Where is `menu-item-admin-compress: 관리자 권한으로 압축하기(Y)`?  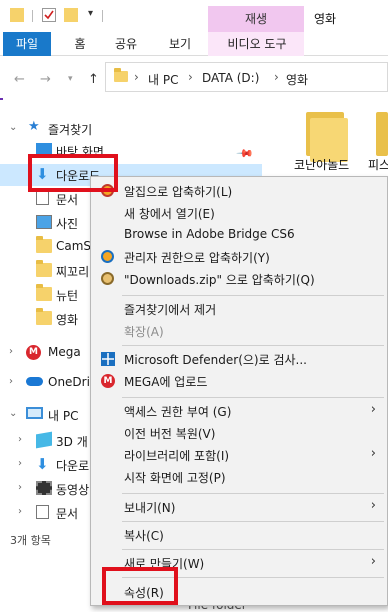 menu-item-admin-compress: 관리자 권한으로 압축하기(Y) is located at coordinates (240, 257).